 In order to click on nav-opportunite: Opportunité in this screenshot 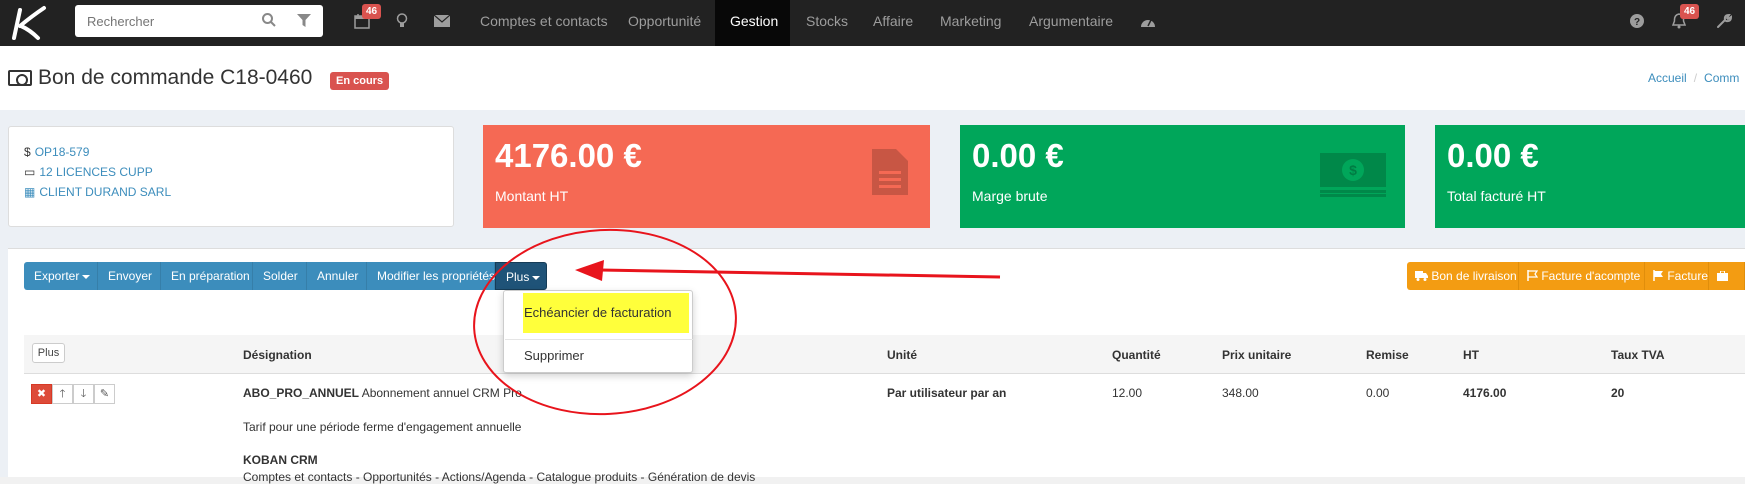, I will do `click(664, 23)`.